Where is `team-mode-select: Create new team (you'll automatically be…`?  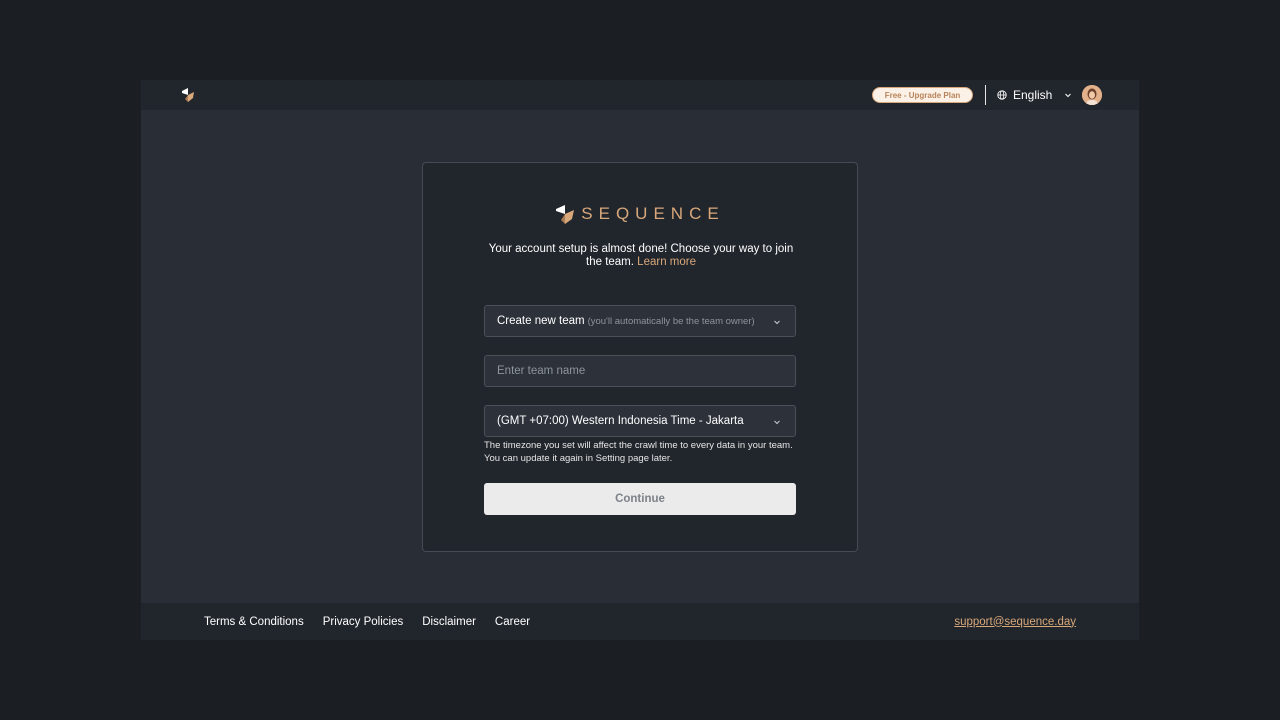 team-mode-select: Create new team (you'll automatically be… is located at coordinates (640, 321).